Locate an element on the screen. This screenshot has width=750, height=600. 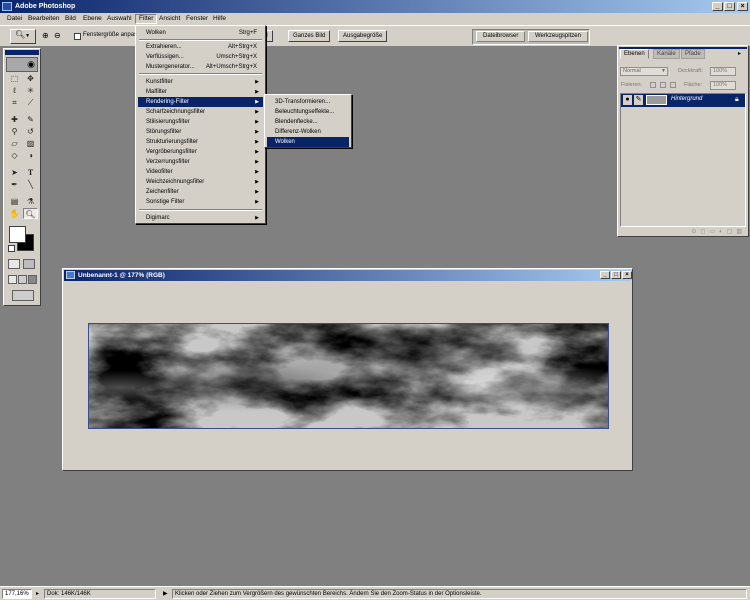
minimize-button: _ is located at coordinates (717, 6).